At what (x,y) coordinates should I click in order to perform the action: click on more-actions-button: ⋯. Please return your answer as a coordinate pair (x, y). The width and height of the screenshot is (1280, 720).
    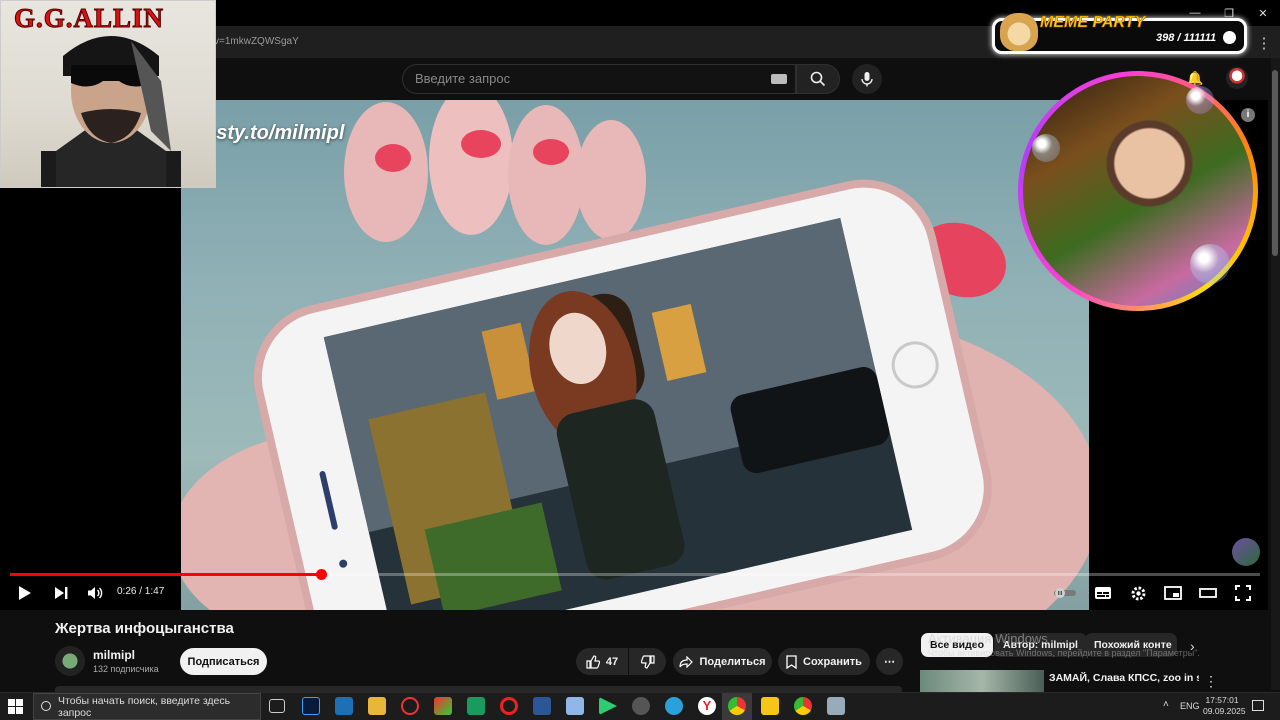
    Looking at the image, I should click on (889, 661).